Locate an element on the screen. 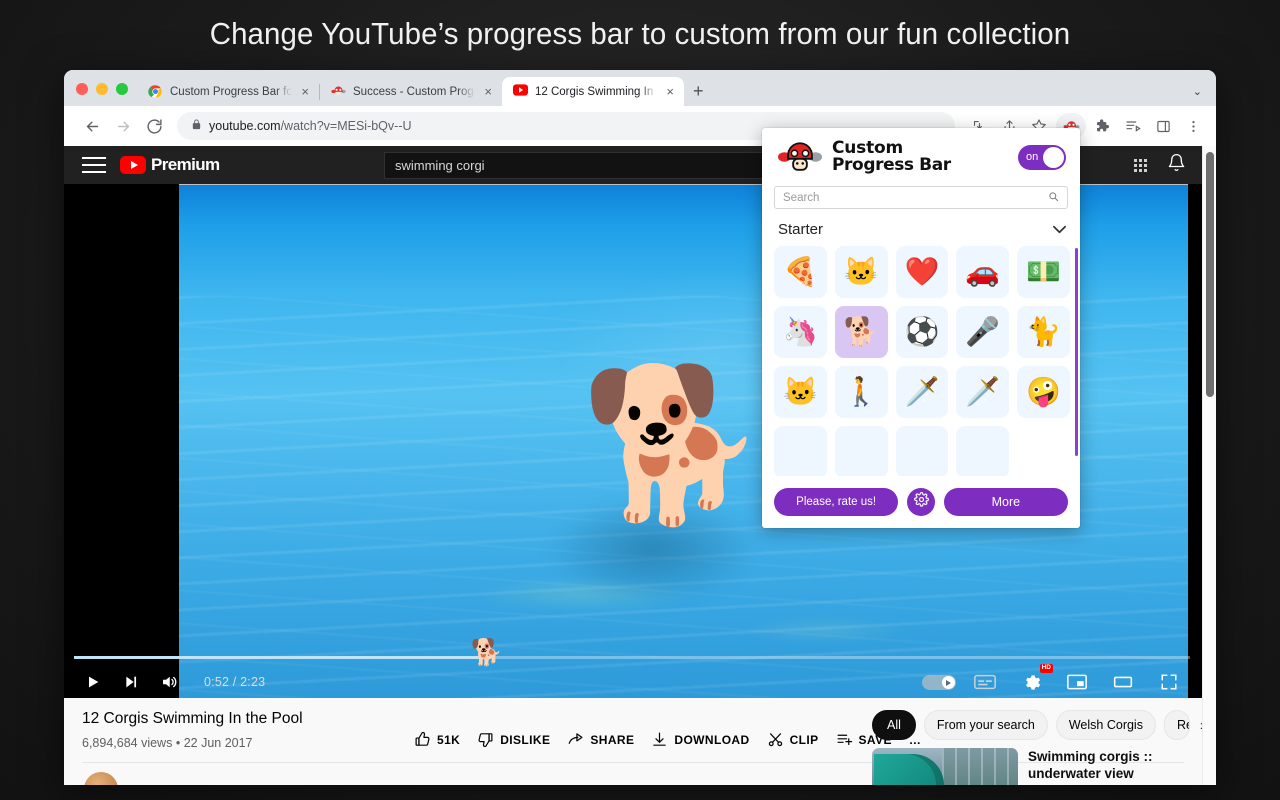 This screenshot has width=1280, height=800. sticker-pusheen-cat: 🐈 is located at coordinates (1043, 332).